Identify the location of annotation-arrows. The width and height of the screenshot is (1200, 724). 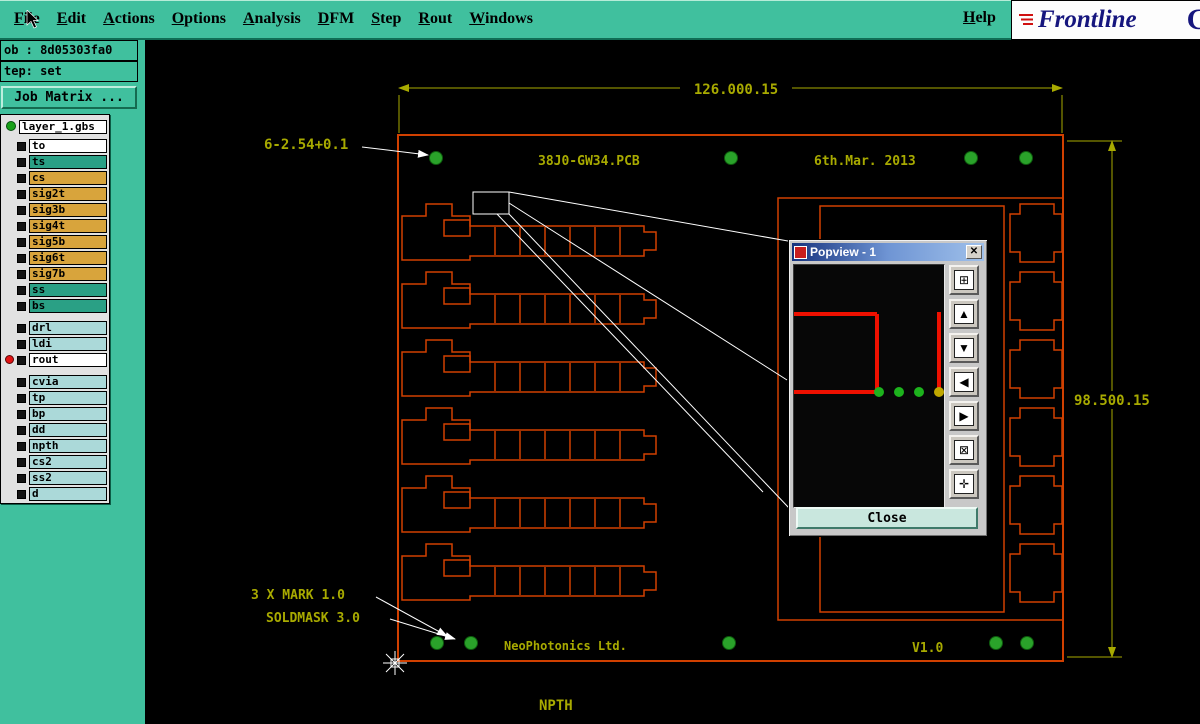
(408, 393).